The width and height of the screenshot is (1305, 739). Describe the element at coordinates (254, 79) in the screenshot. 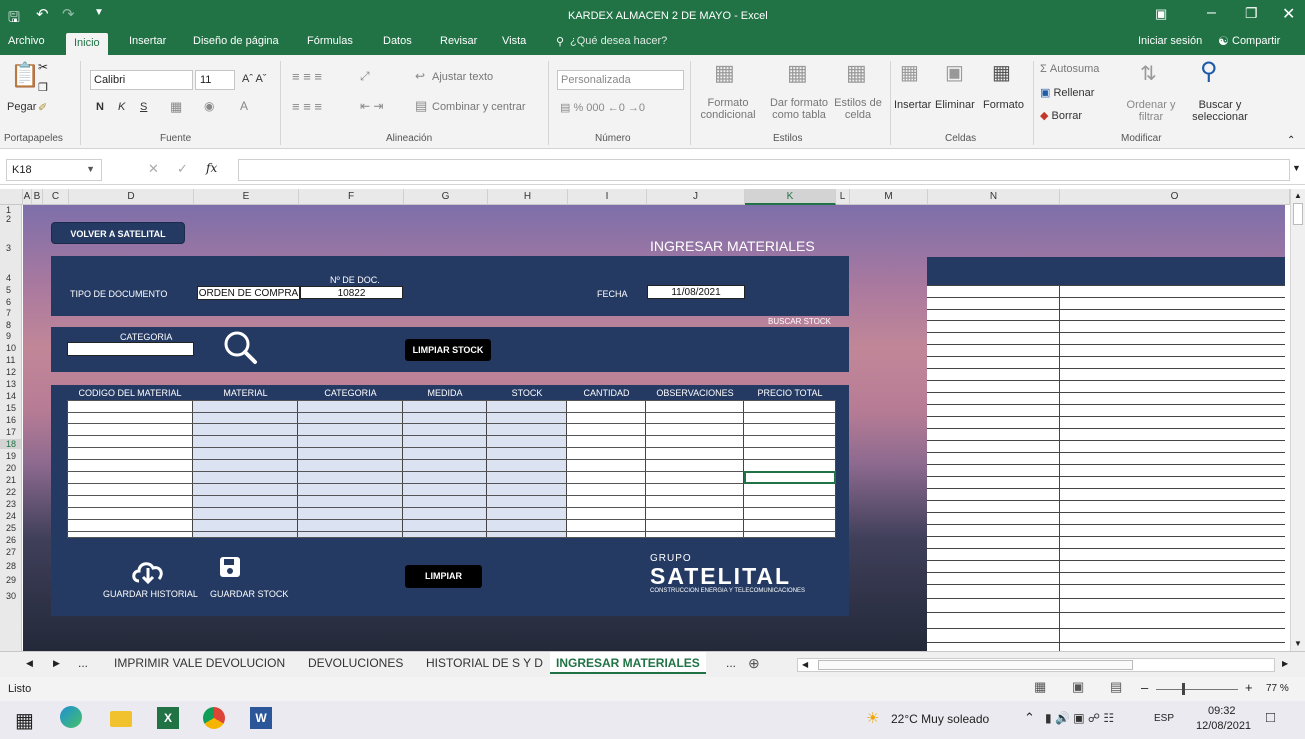

I see `grow-font-icon: Aˆ Aˇ` at that location.